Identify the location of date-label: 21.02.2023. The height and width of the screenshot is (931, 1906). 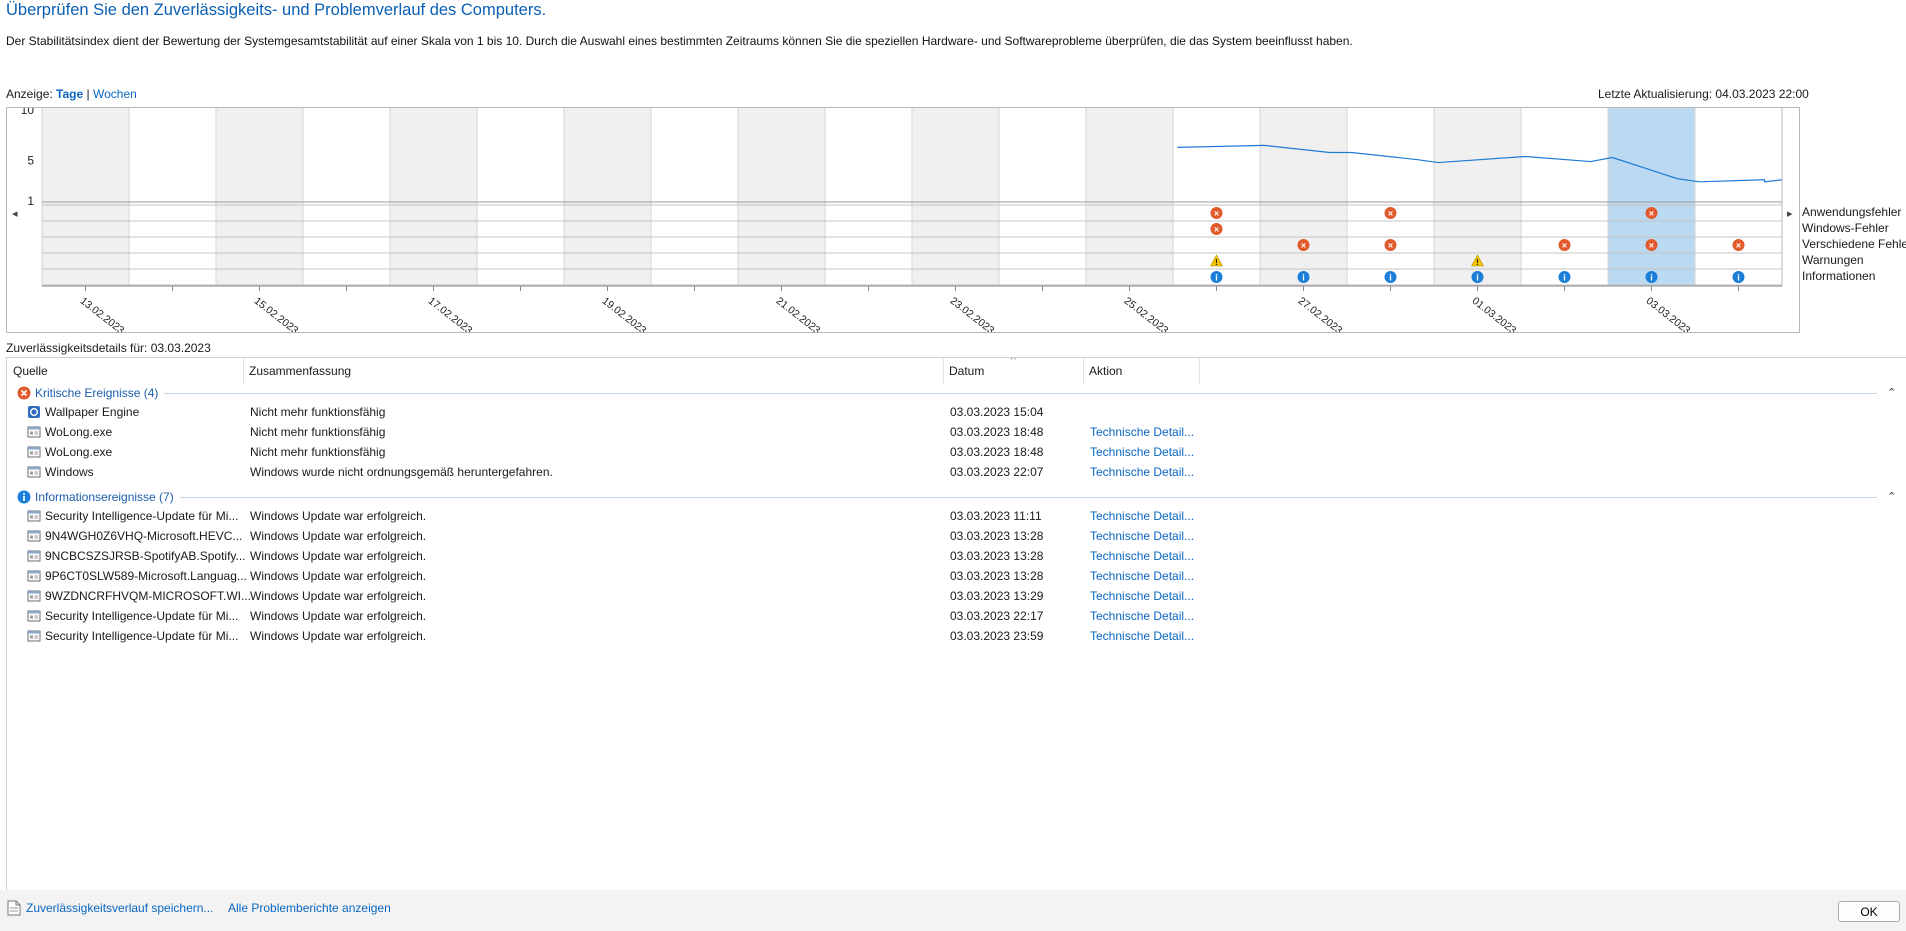
(798, 313).